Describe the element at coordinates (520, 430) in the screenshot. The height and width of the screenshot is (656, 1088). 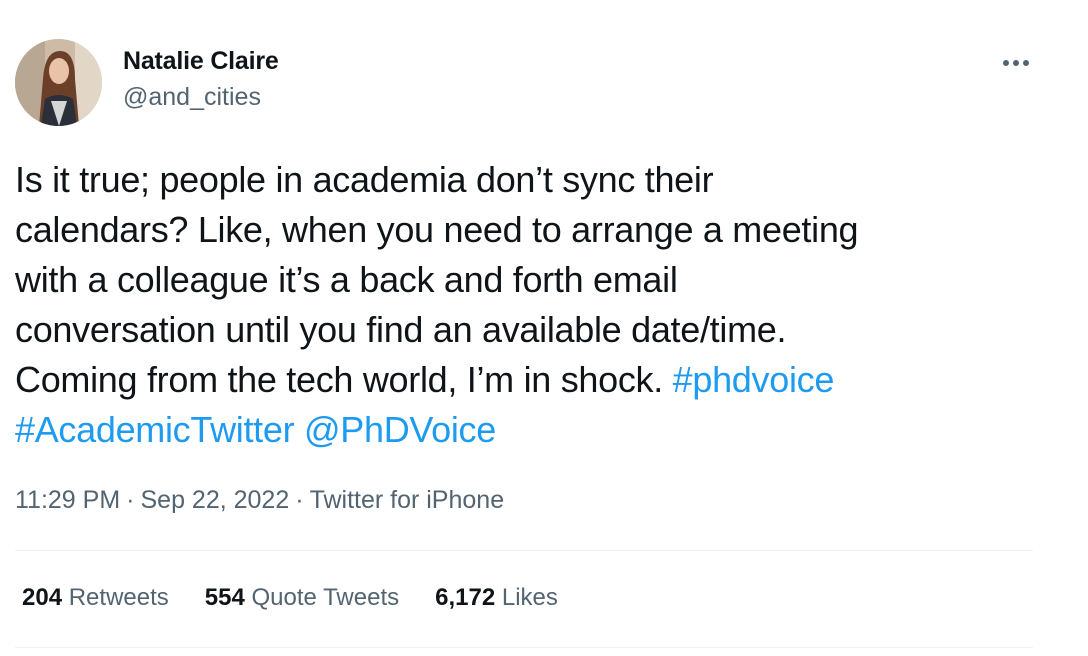
I see `tweet-line-links: #AcademicTwitter @PhDVoice` at that location.